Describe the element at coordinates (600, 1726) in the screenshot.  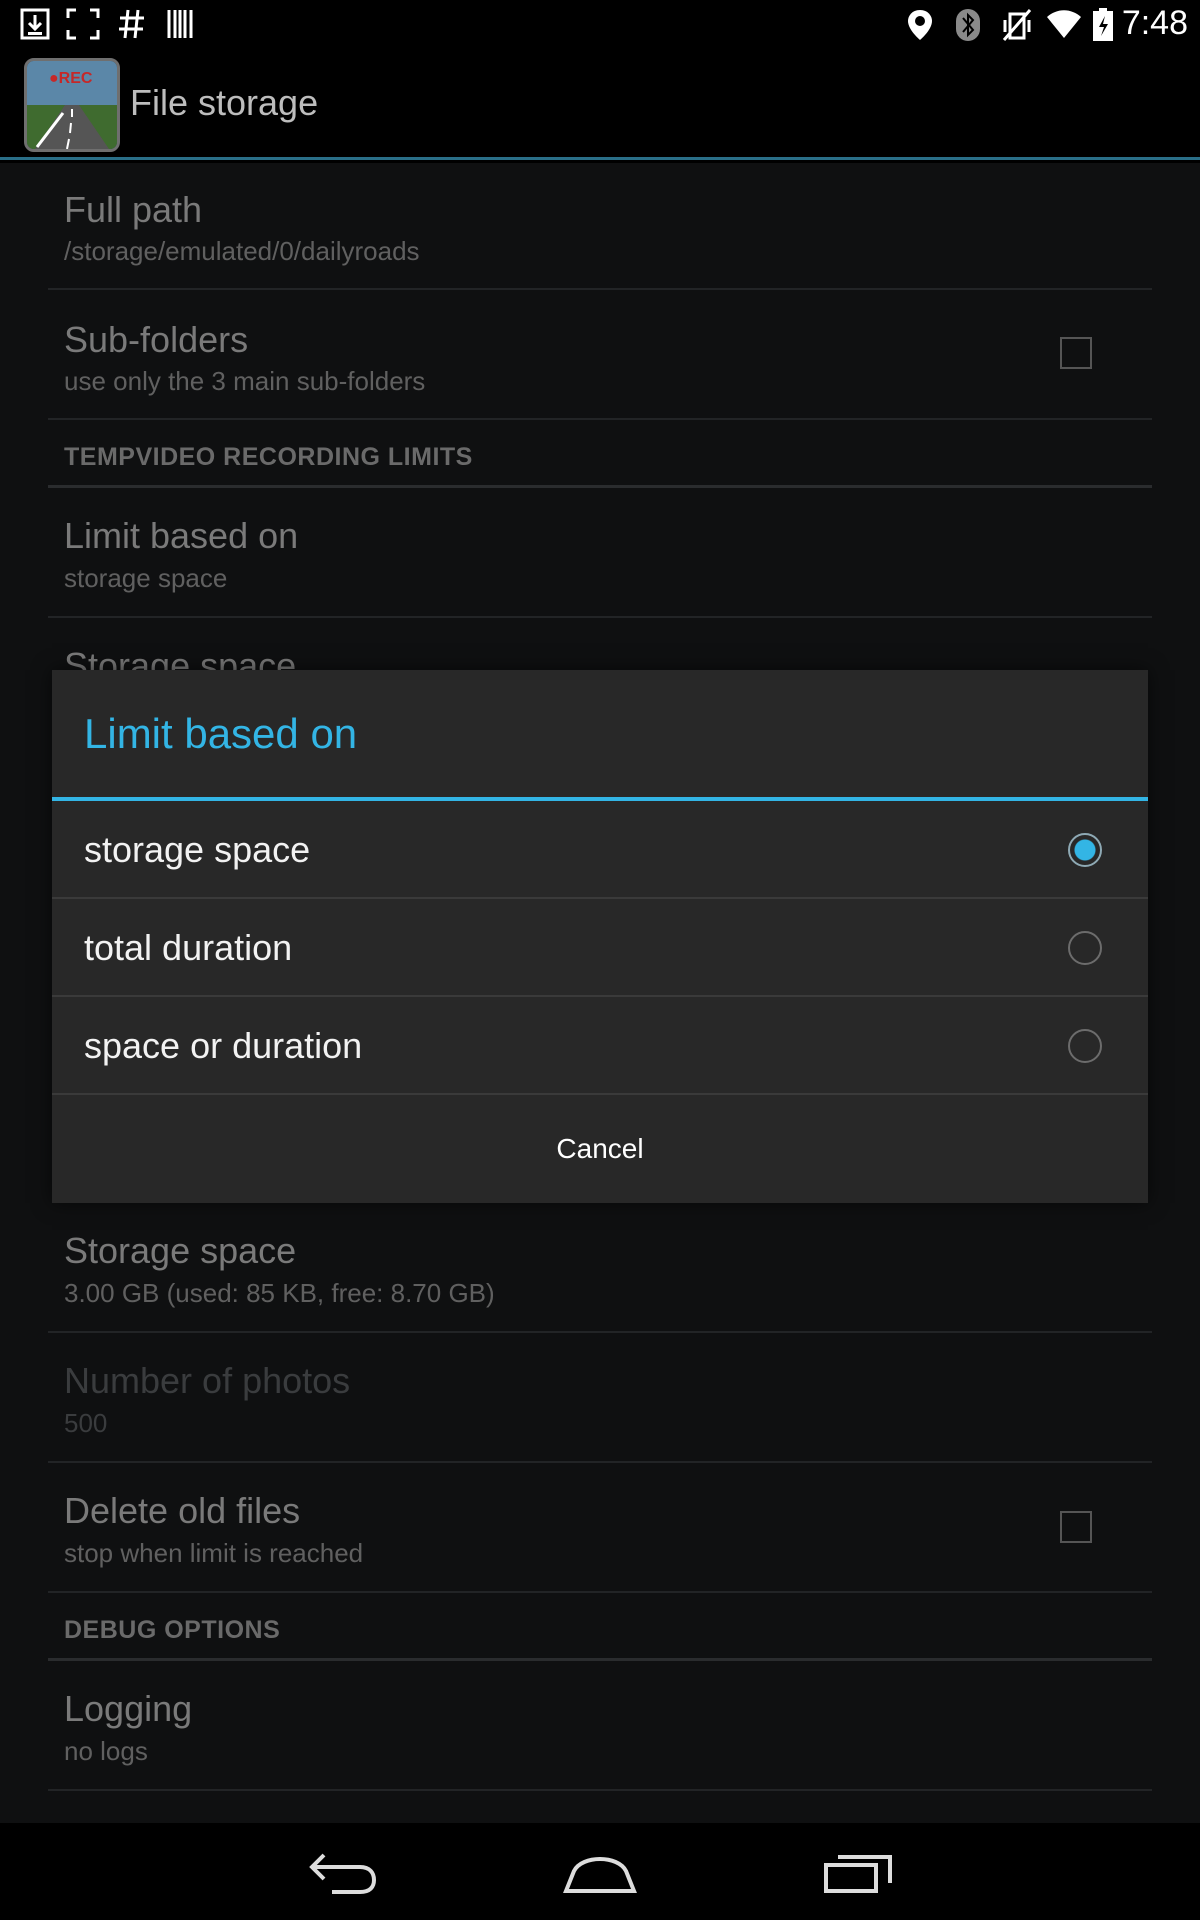
I see `pref-logging: Logging no logs` at that location.